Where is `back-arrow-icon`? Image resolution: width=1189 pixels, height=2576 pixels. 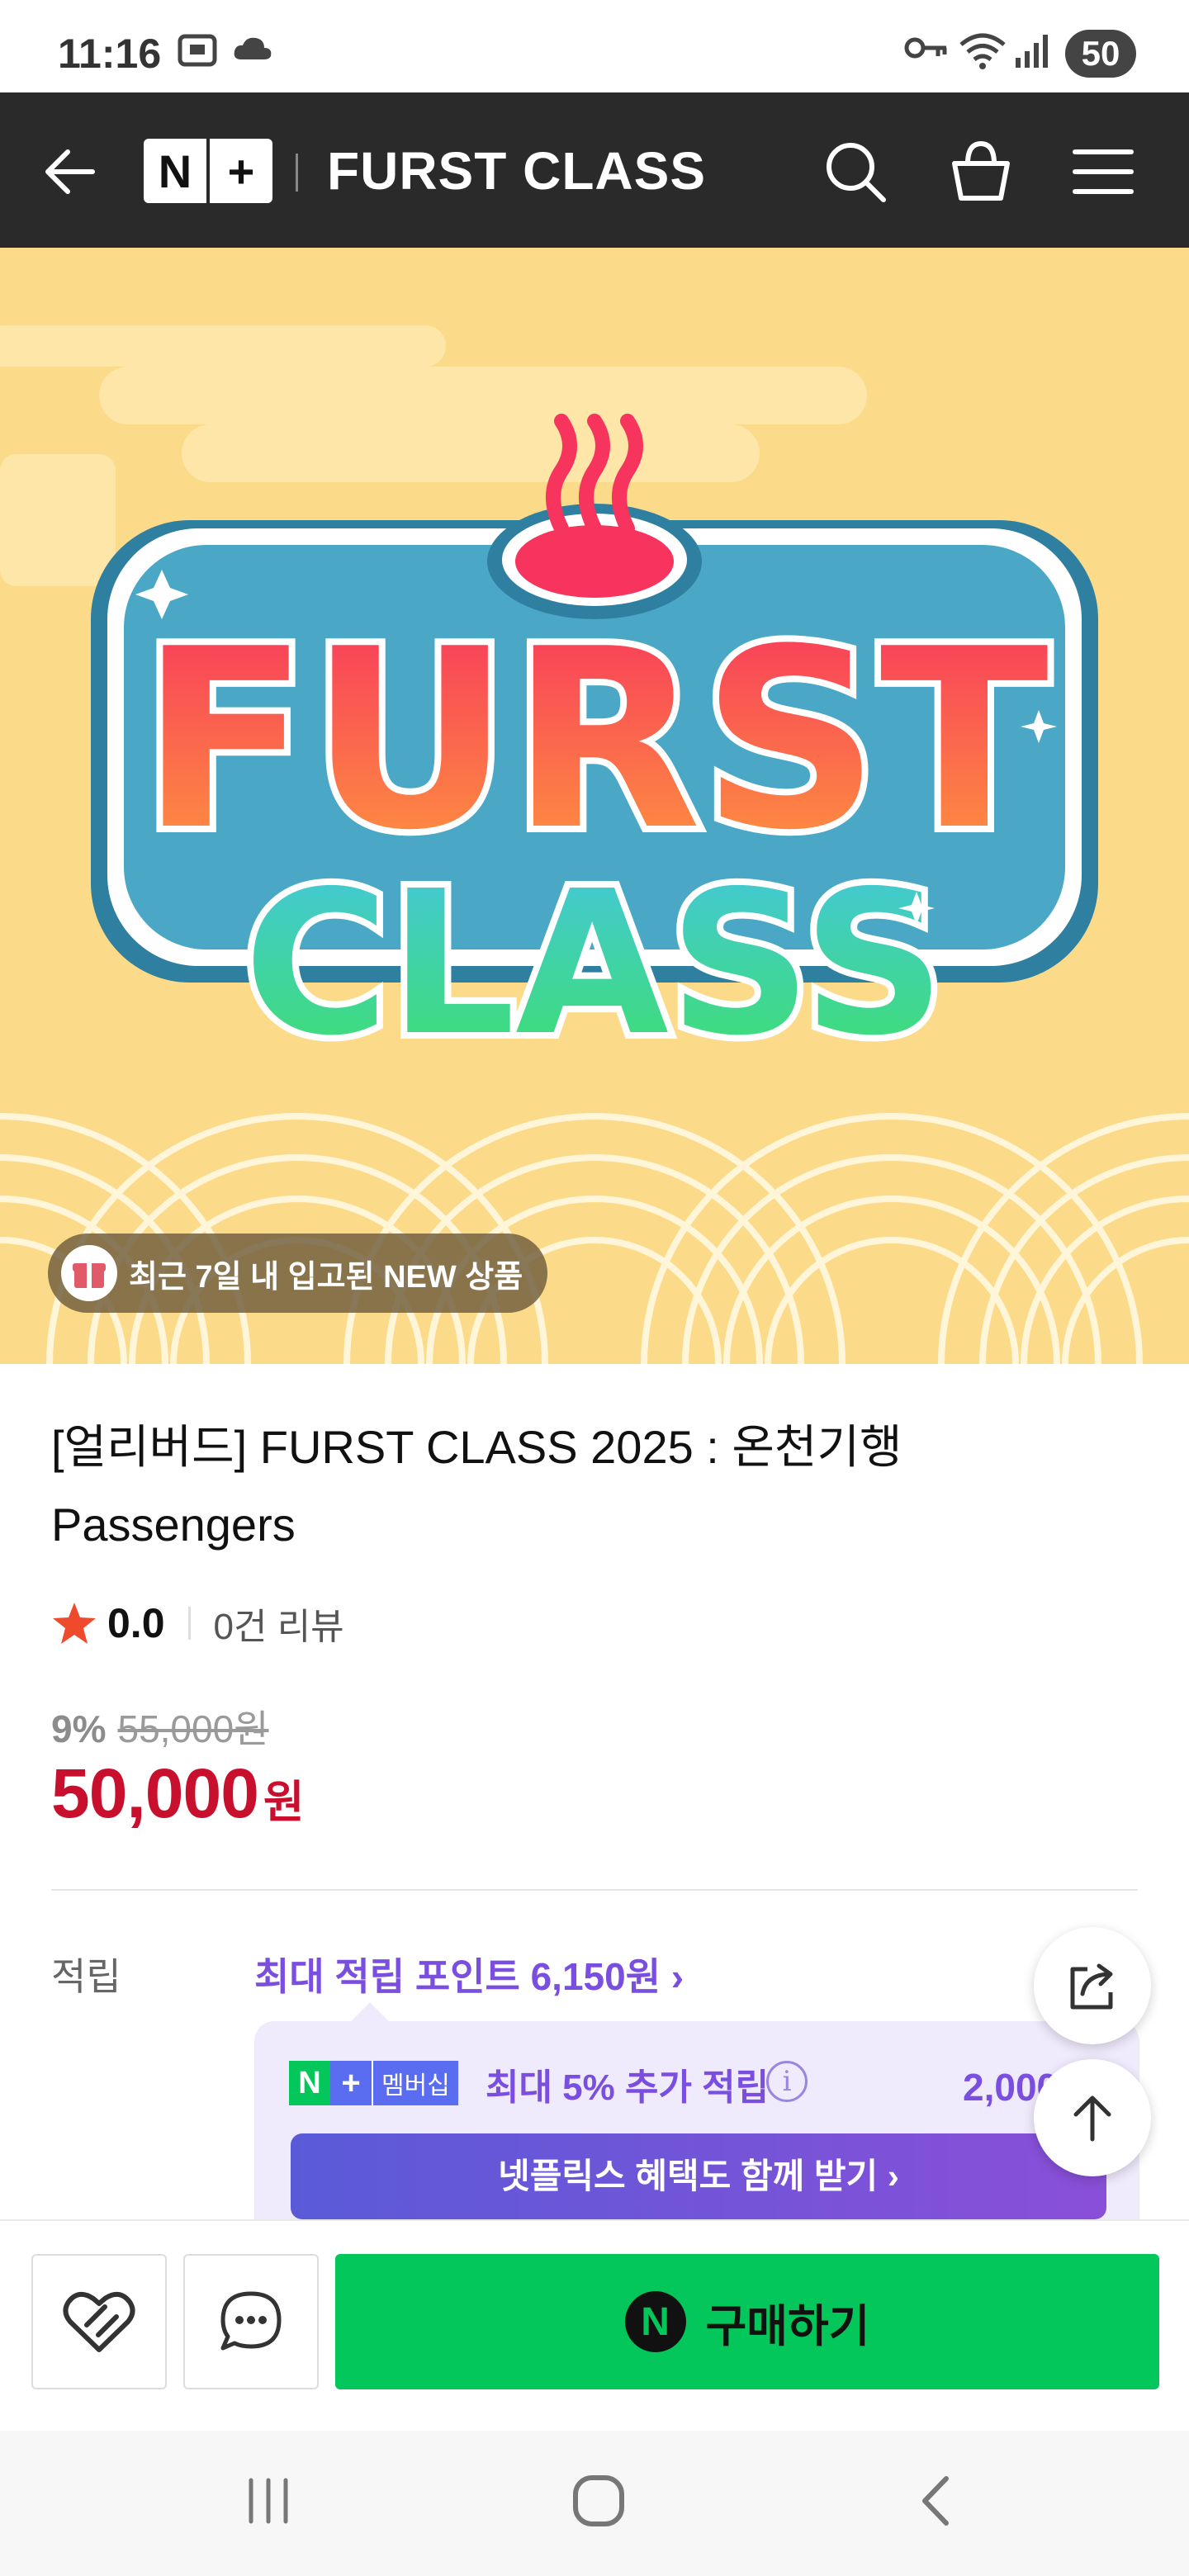 back-arrow-icon is located at coordinates (71, 171).